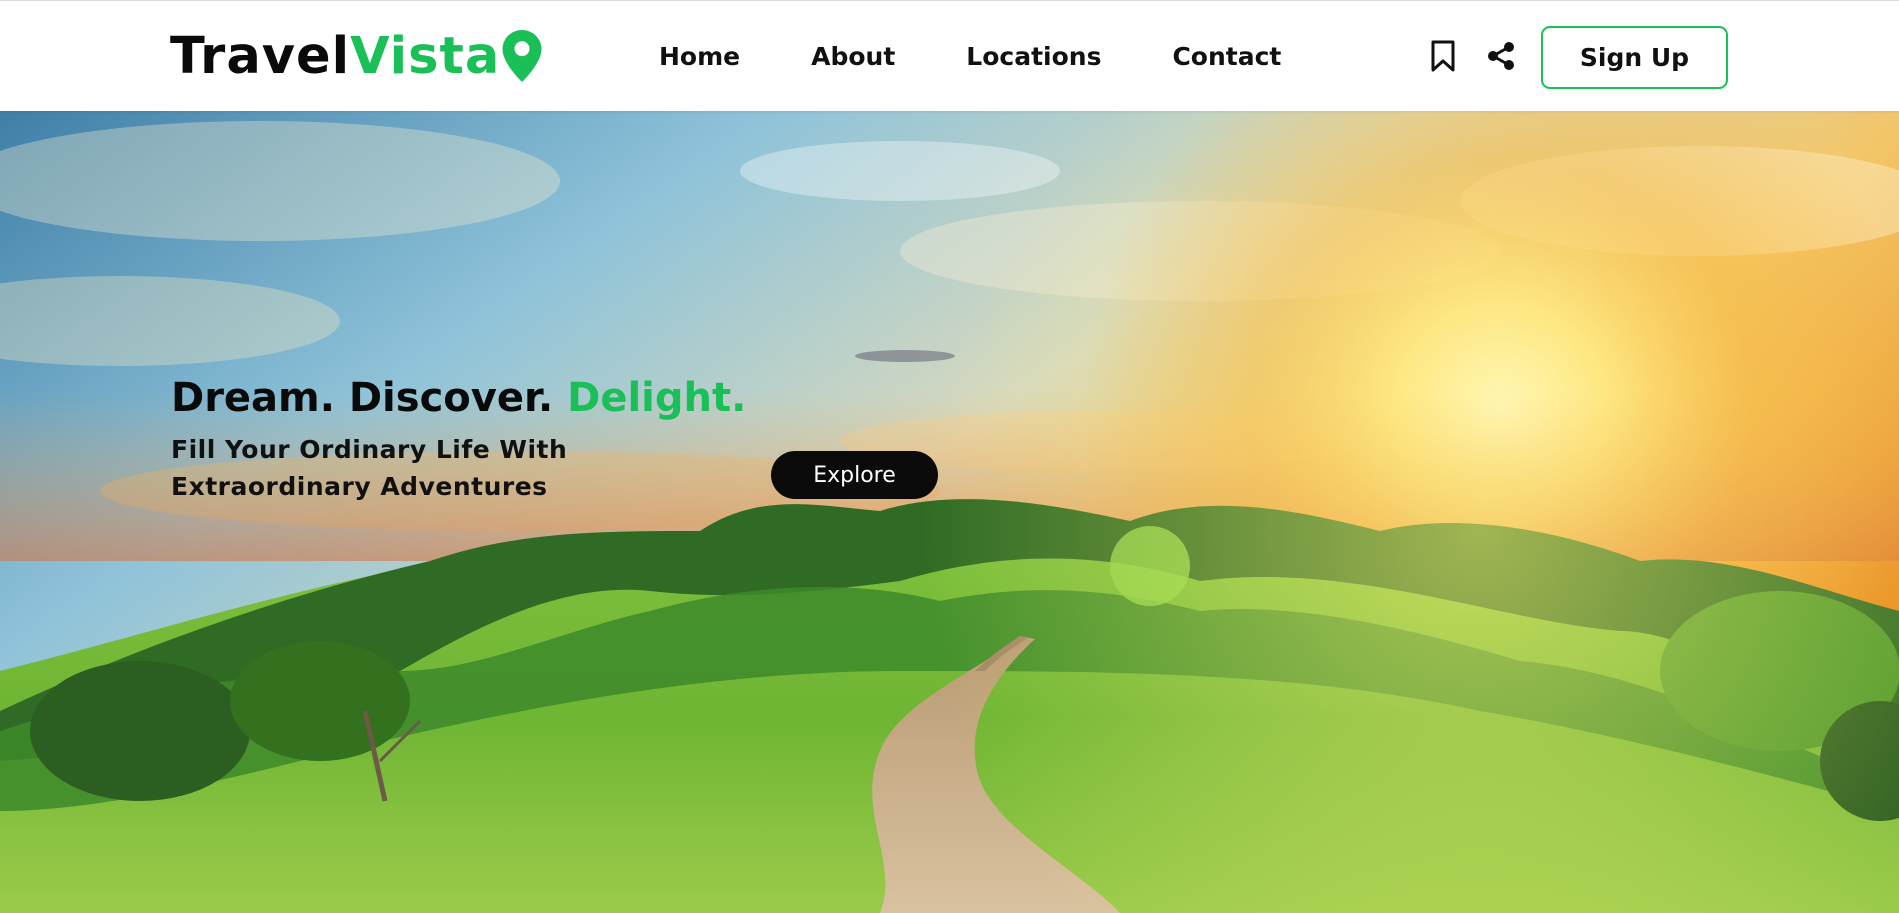  I want to click on logo-text-travel: Travel, so click(260, 56).